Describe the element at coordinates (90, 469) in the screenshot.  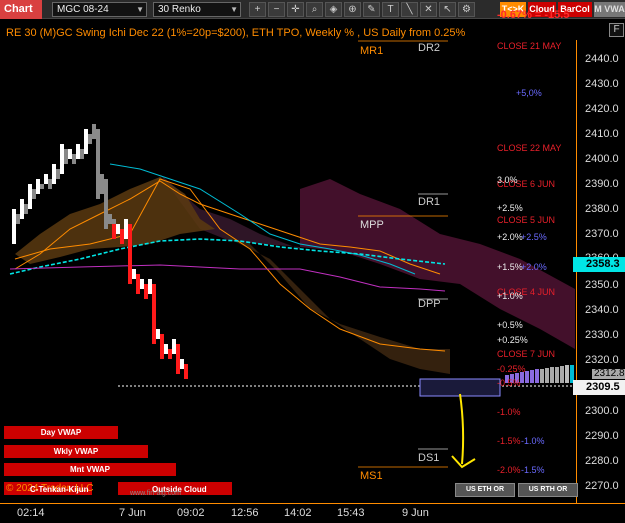
I see `monthly-vwap-button: Mnt VWAP` at that location.